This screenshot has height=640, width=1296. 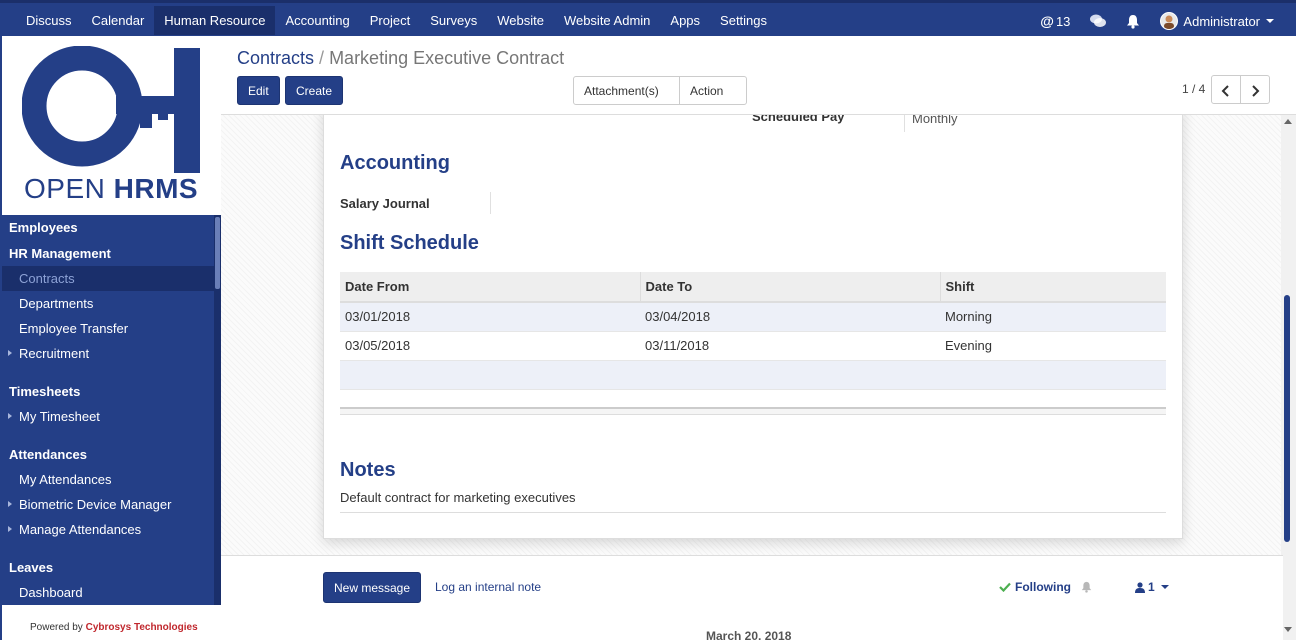 What do you see at coordinates (368, 470) in the screenshot?
I see `notes-title: Notes` at bounding box center [368, 470].